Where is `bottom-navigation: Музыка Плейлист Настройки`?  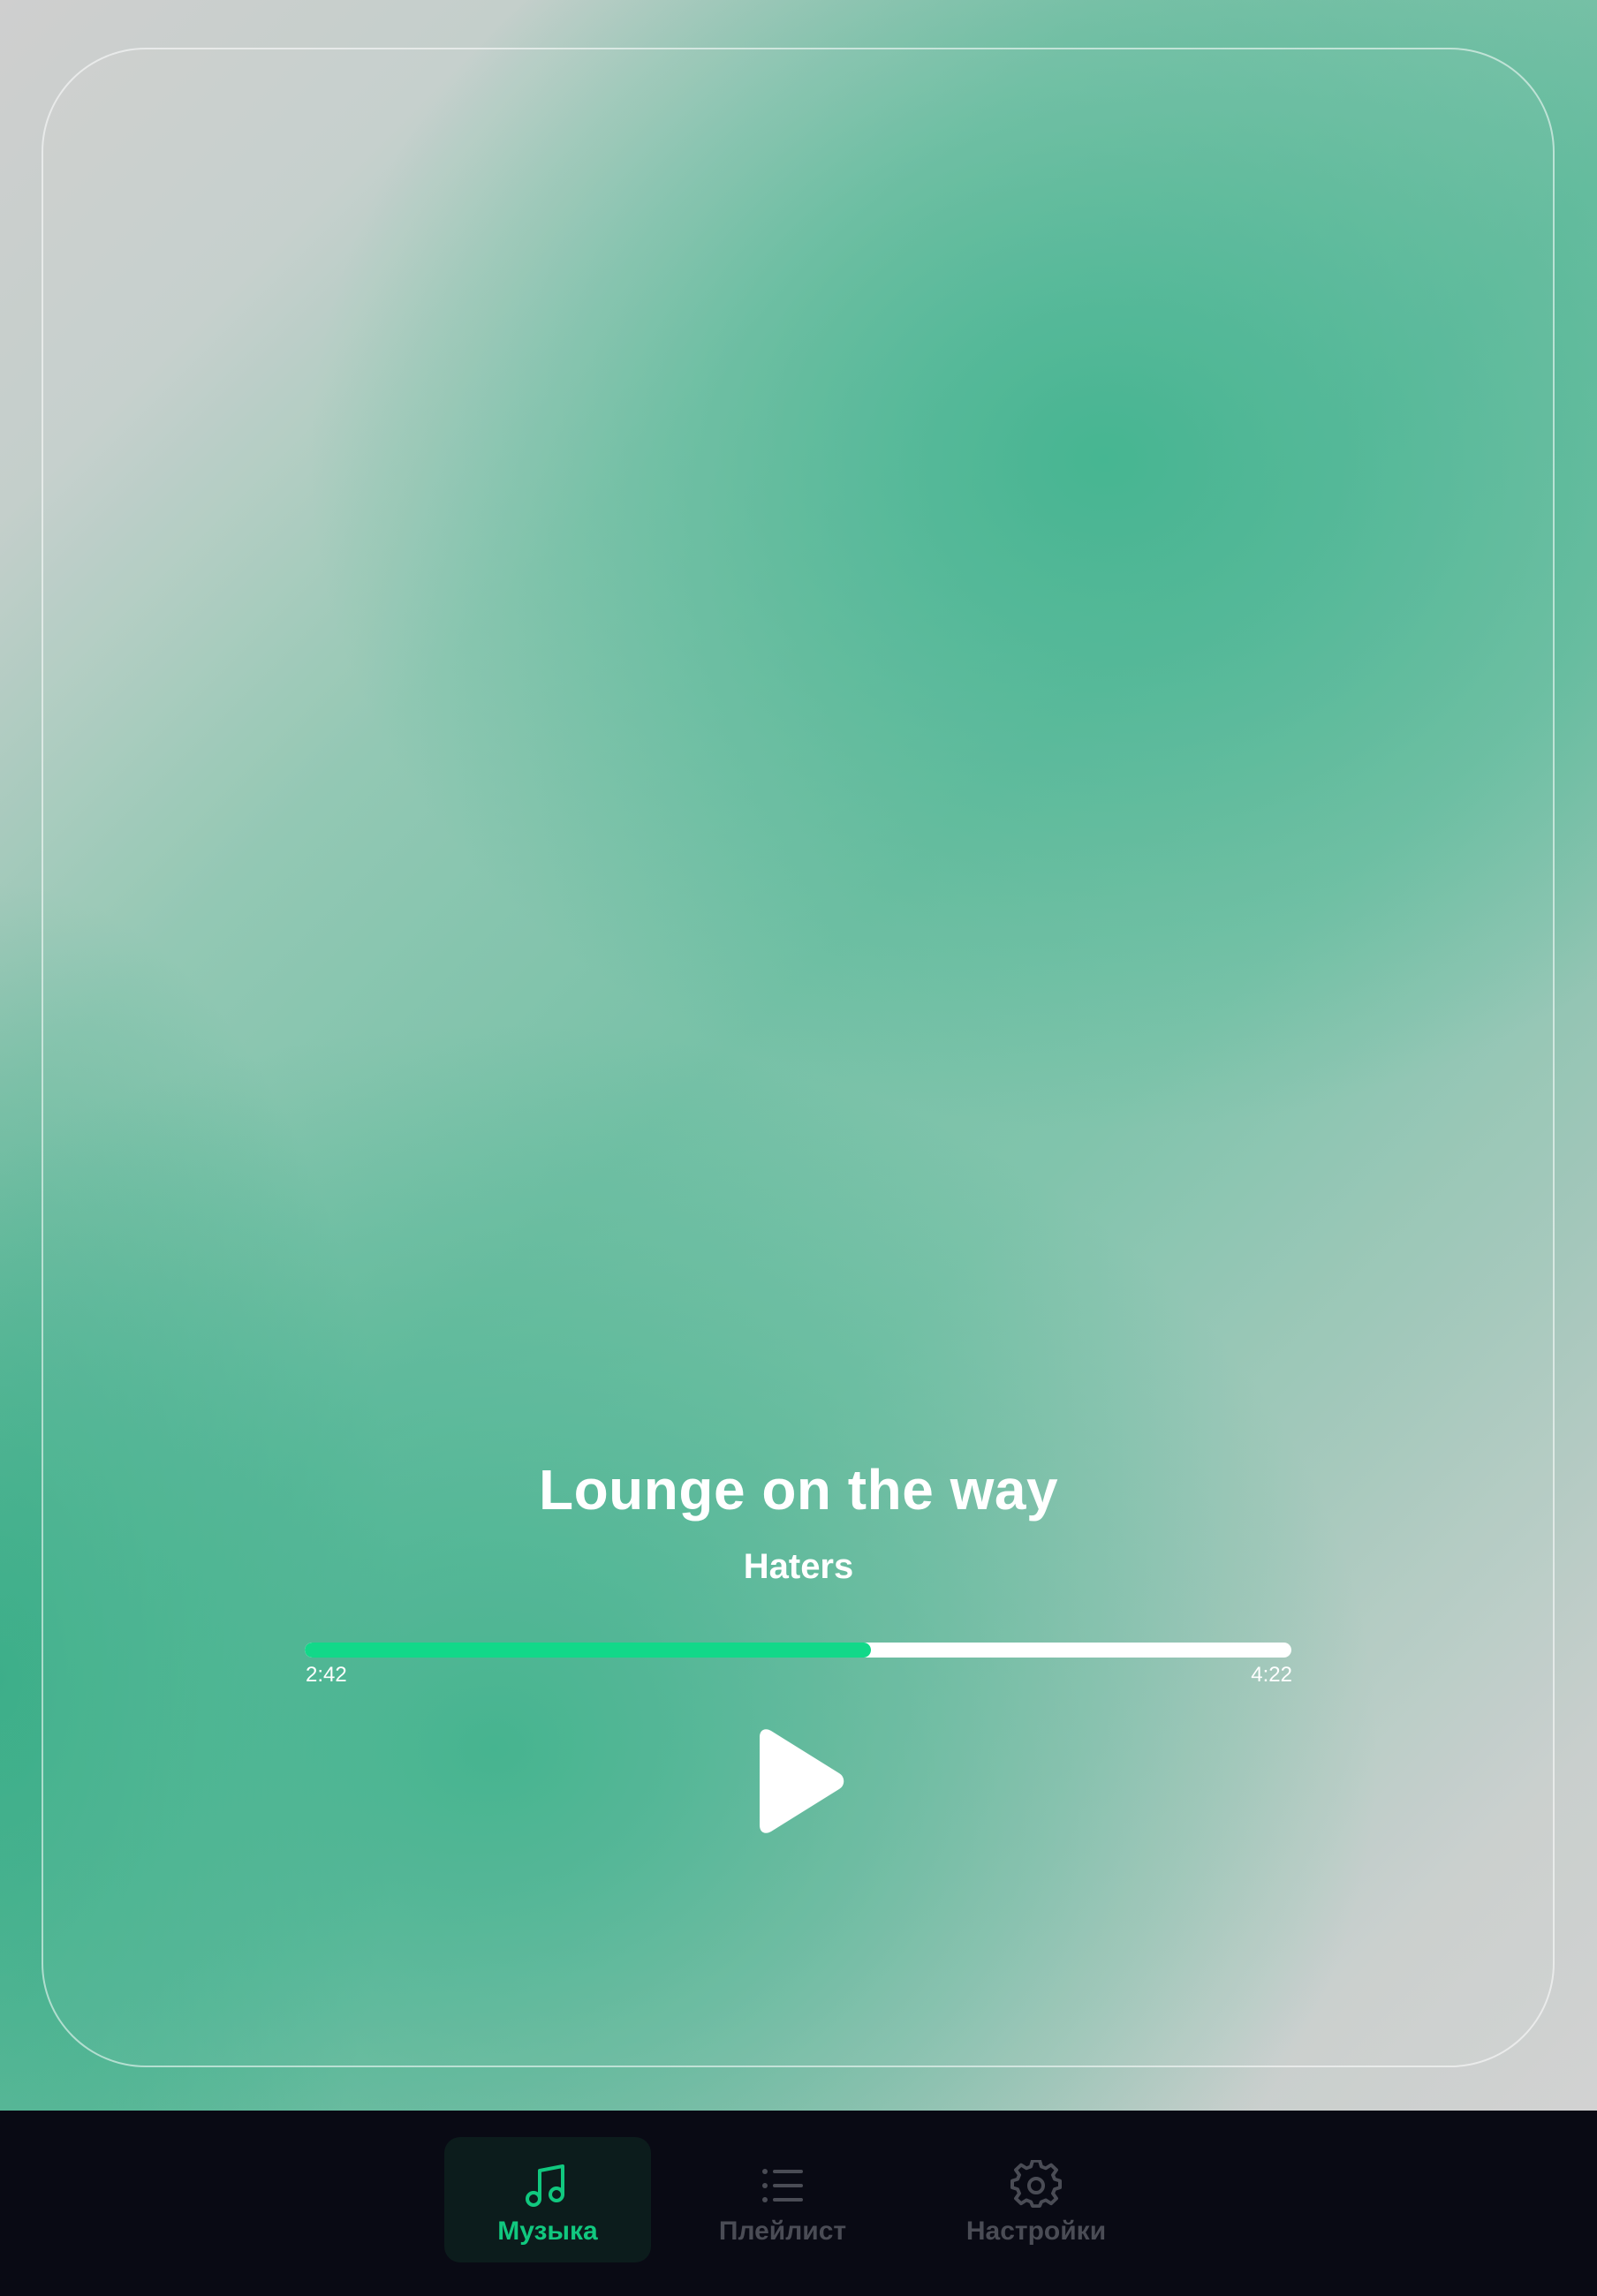
bottom-navigation: Музыка Плейлист Настройки is located at coordinates (798, 2203).